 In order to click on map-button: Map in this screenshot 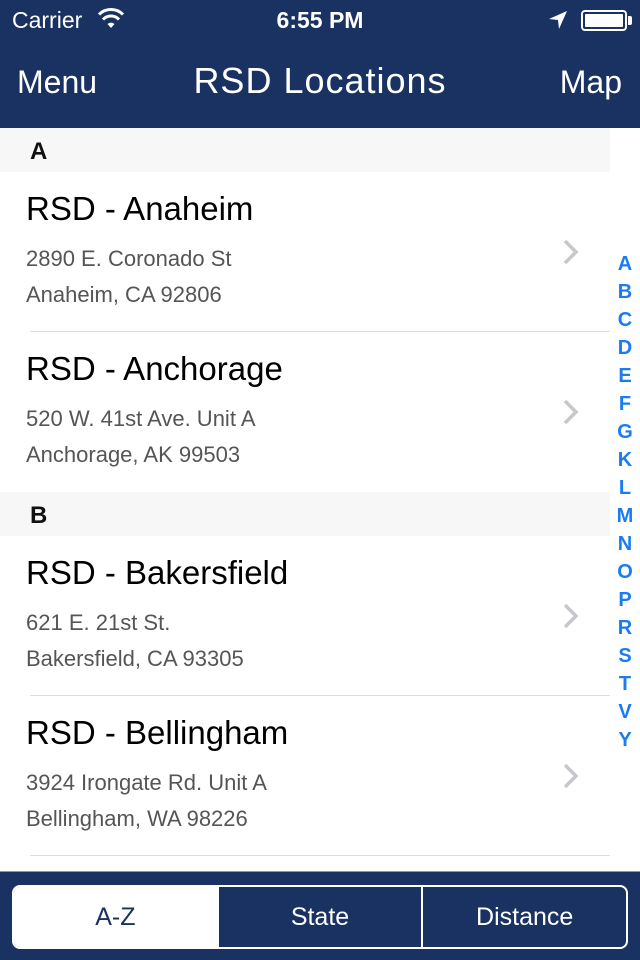, I will do `click(591, 82)`.